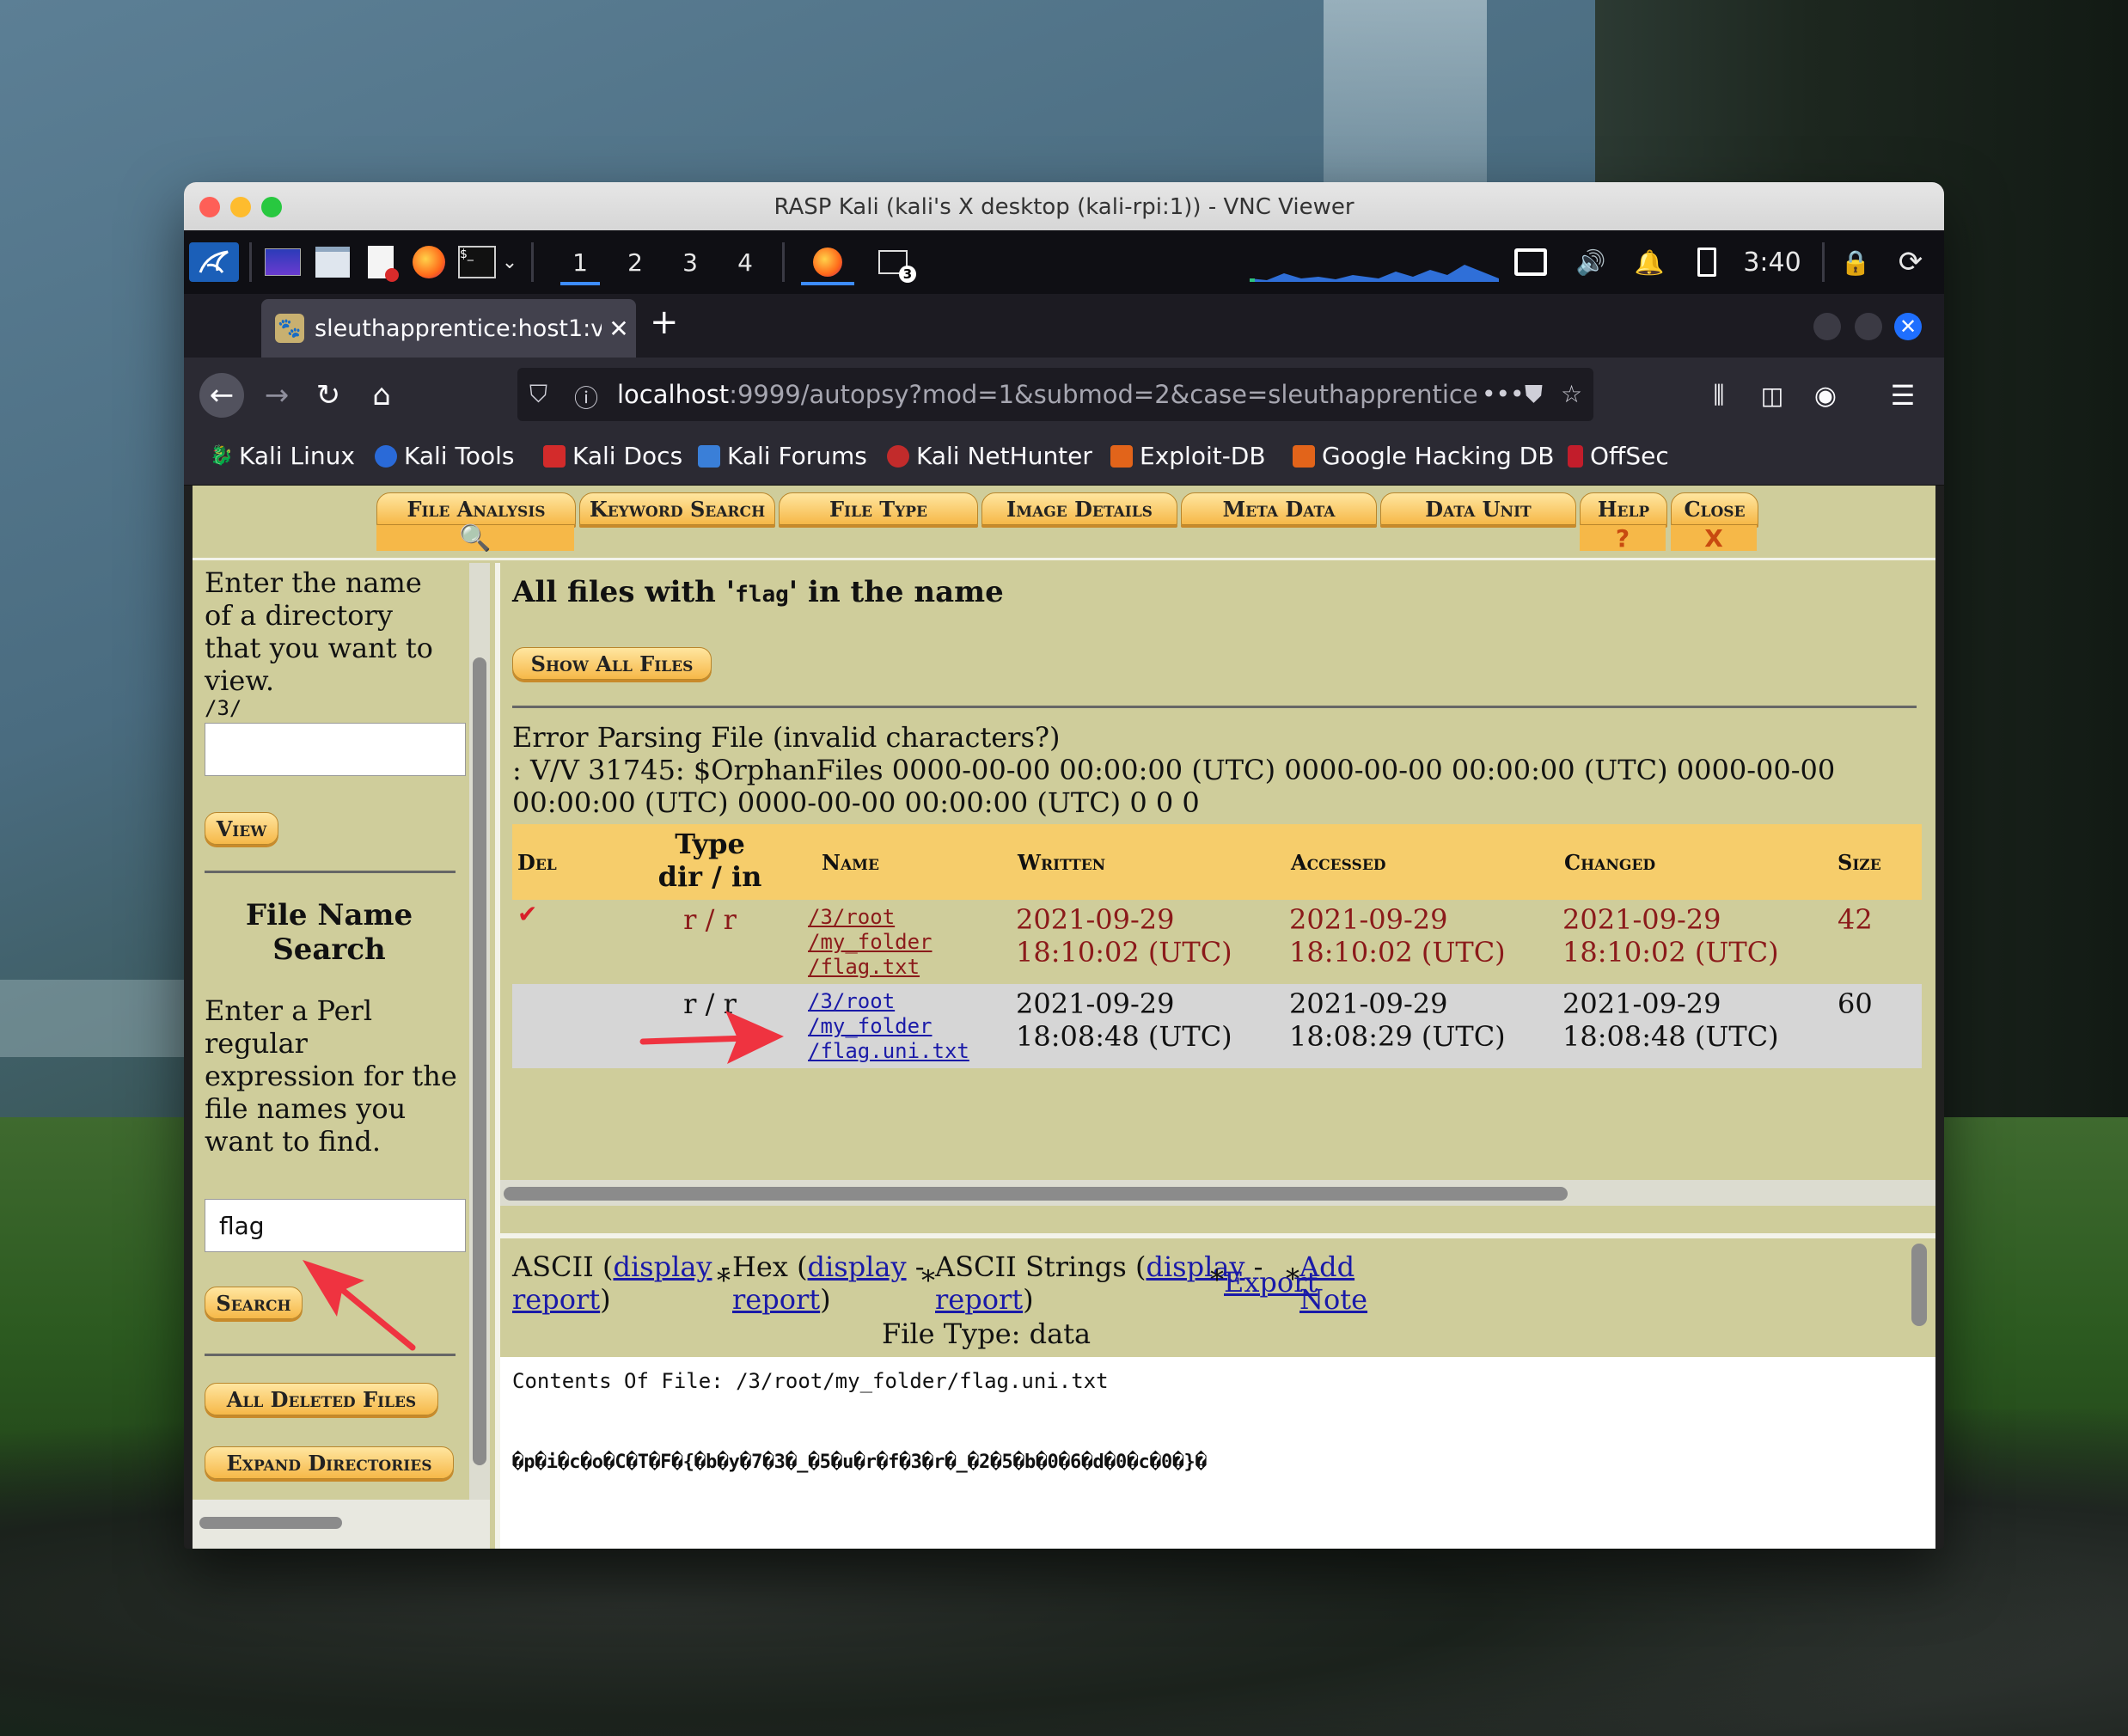 The height and width of the screenshot is (1736, 2128). What do you see at coordinates (1591, 262) in the screenshot?
I see `volume-icon: 🔊` at bounding box center [1591, 262].